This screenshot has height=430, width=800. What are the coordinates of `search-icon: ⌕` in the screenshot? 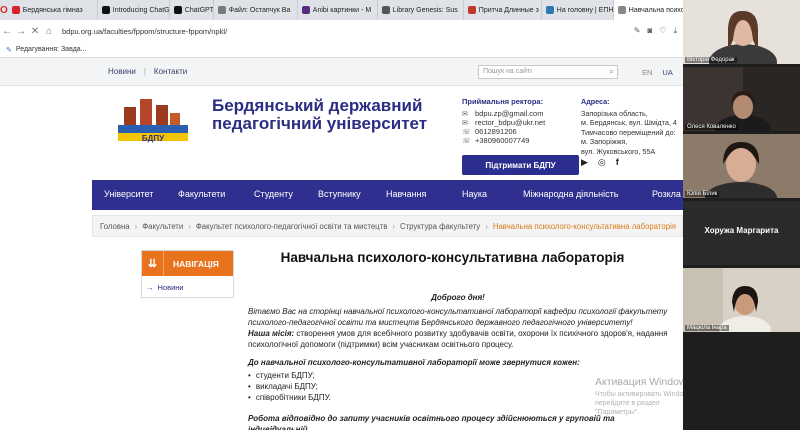 It's located at (612, 72).